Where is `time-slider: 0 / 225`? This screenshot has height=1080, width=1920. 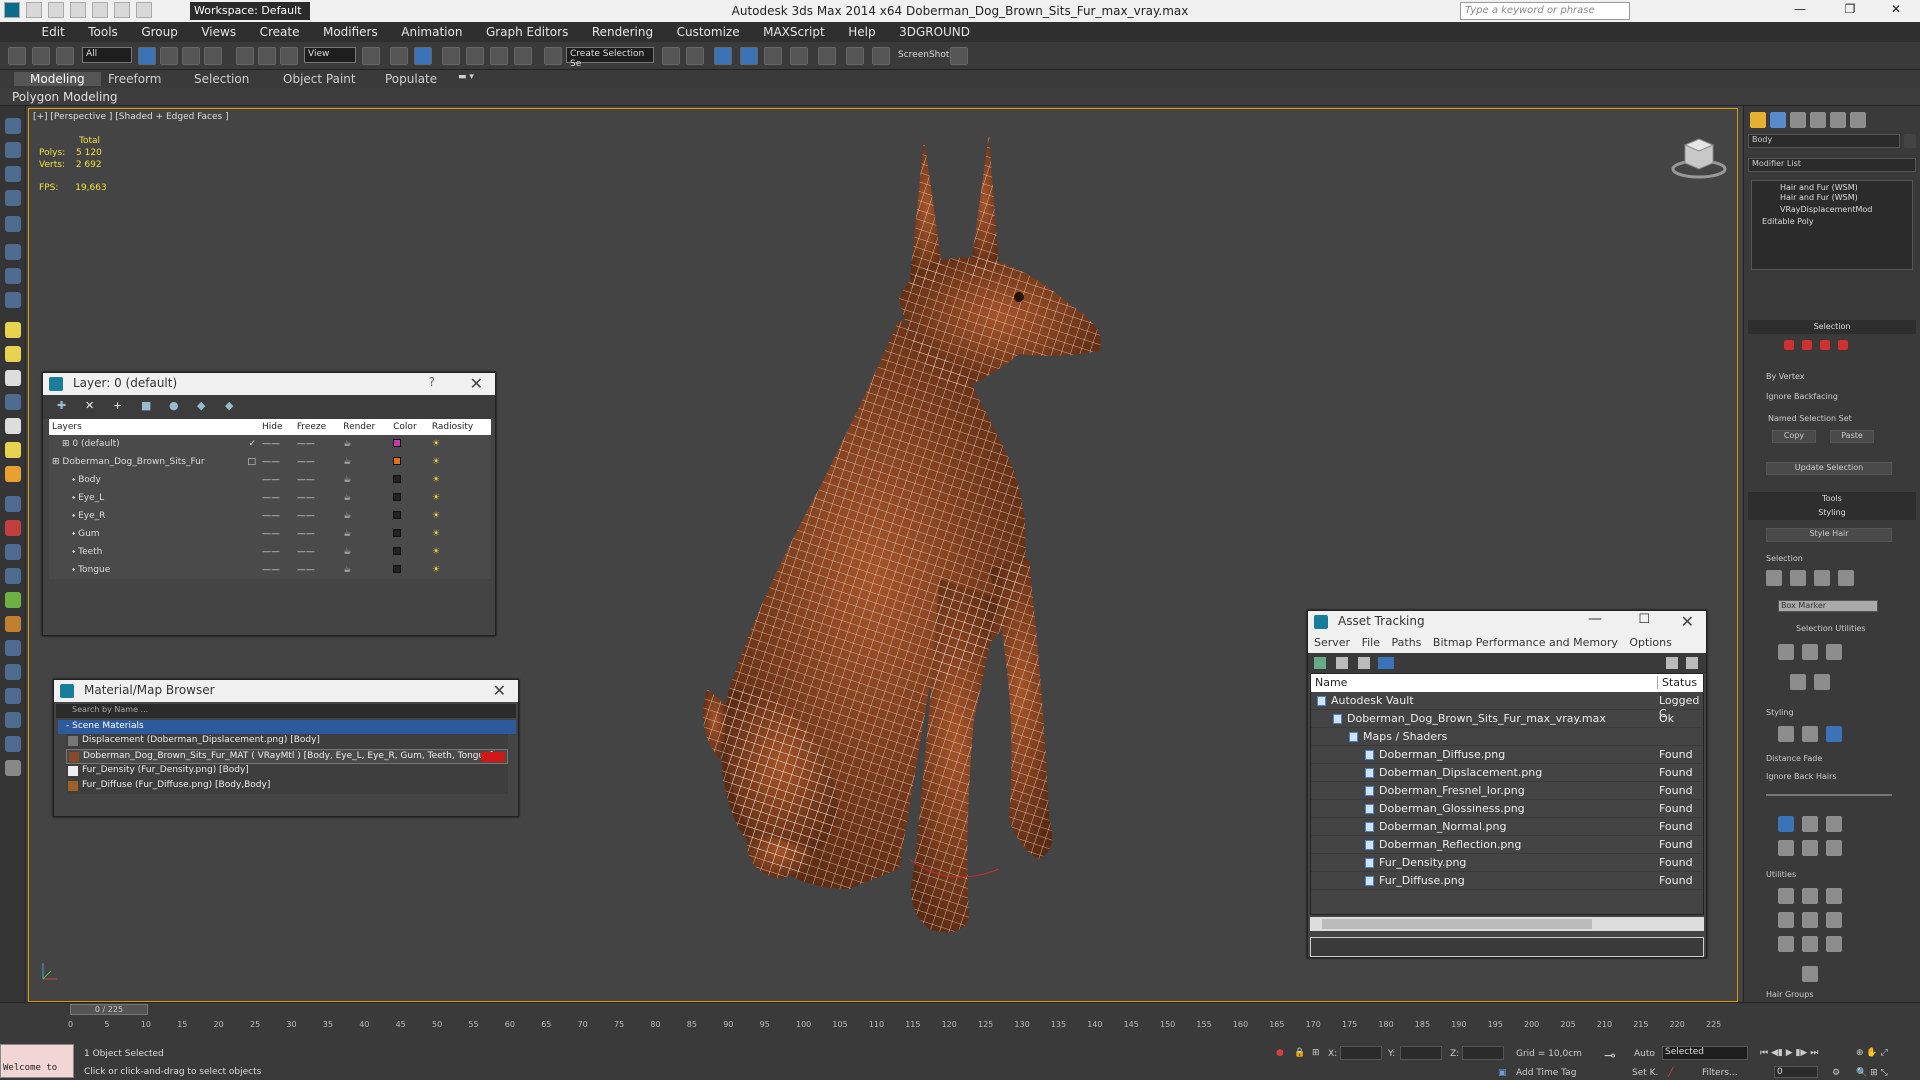 time-slider: 0 / 225 is located at coordinates (109, 1009).